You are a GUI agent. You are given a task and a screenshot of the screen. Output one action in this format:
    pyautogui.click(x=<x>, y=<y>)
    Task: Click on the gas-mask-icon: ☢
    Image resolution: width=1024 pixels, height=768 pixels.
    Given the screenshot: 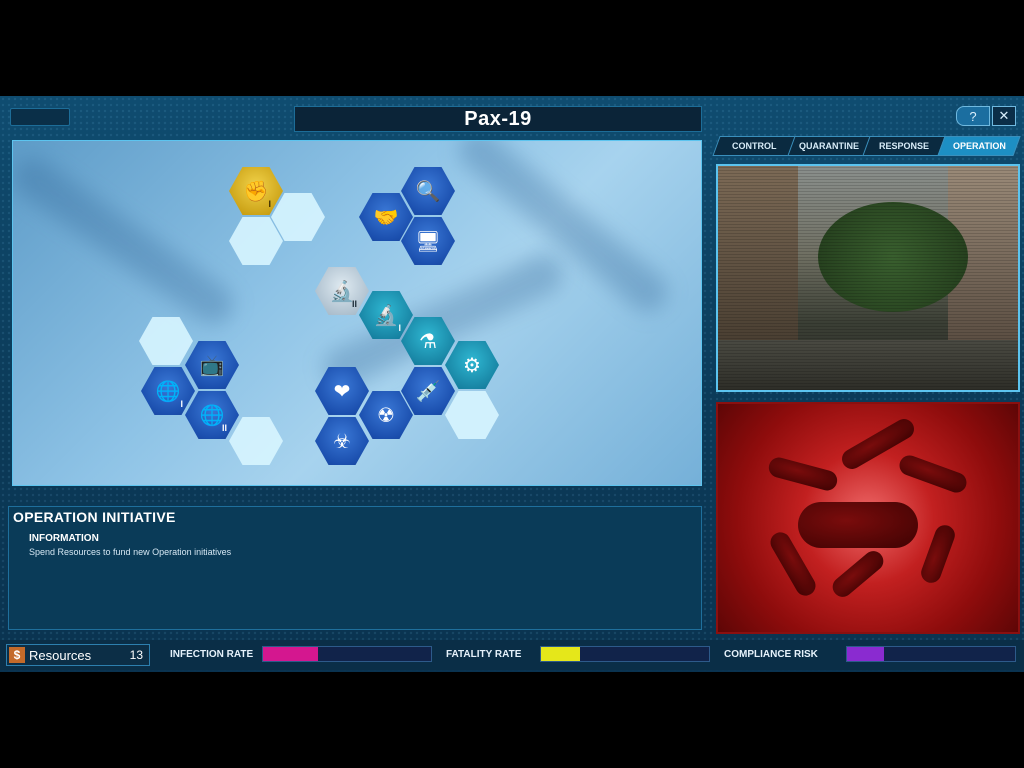 What is the action you would take?
    pyautogui.click(x=386, y=415)
    